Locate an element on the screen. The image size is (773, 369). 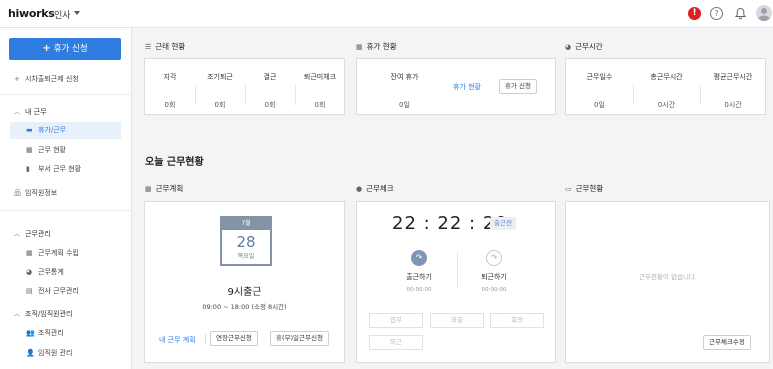
top-bar: hiworks 인사 ! ? is located at coordinates (386, 14).